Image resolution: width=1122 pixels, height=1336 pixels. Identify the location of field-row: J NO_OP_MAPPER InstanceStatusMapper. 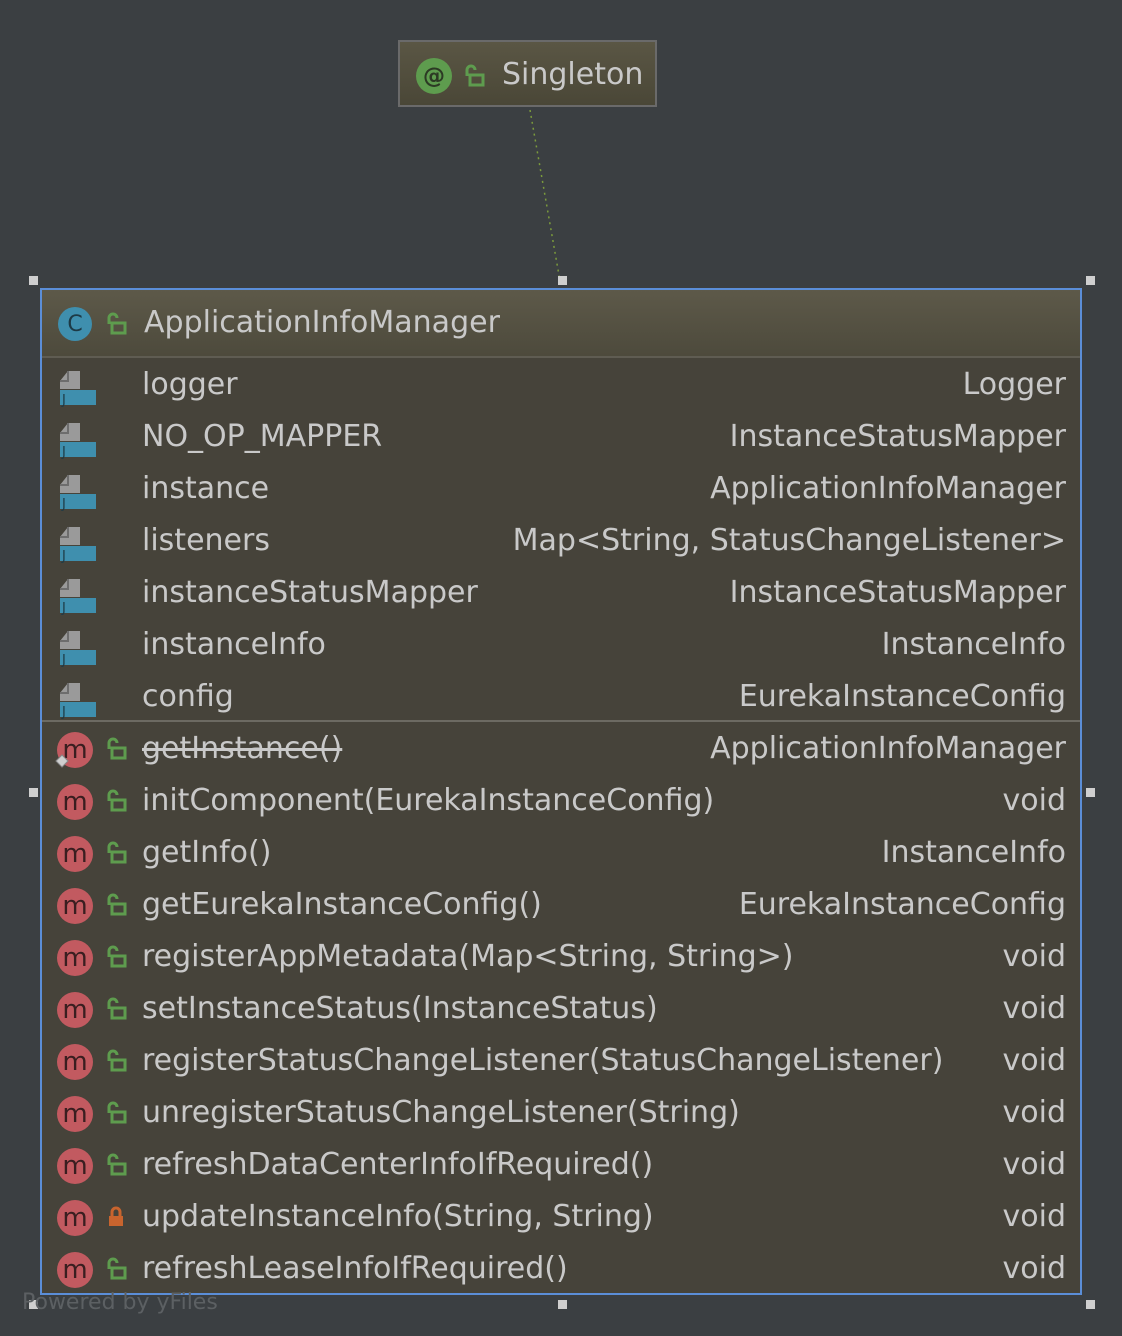
(561, 437).